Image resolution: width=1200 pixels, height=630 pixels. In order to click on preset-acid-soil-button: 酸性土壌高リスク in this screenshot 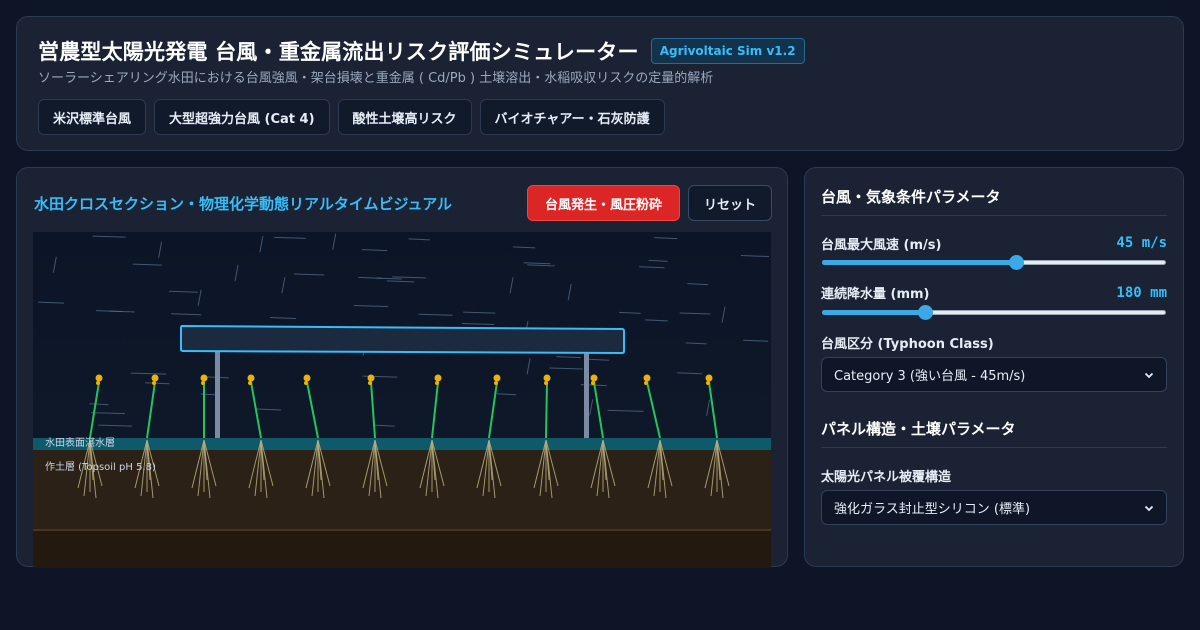, I will do `click(404, 117)`.